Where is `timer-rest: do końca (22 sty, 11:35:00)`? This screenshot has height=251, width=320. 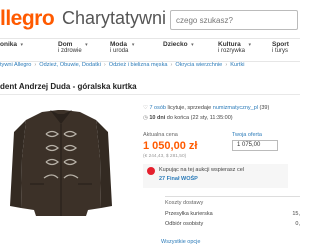
timer-rest: do końca (22 sty, 11:35:00) is located at coordinates (199, 118).